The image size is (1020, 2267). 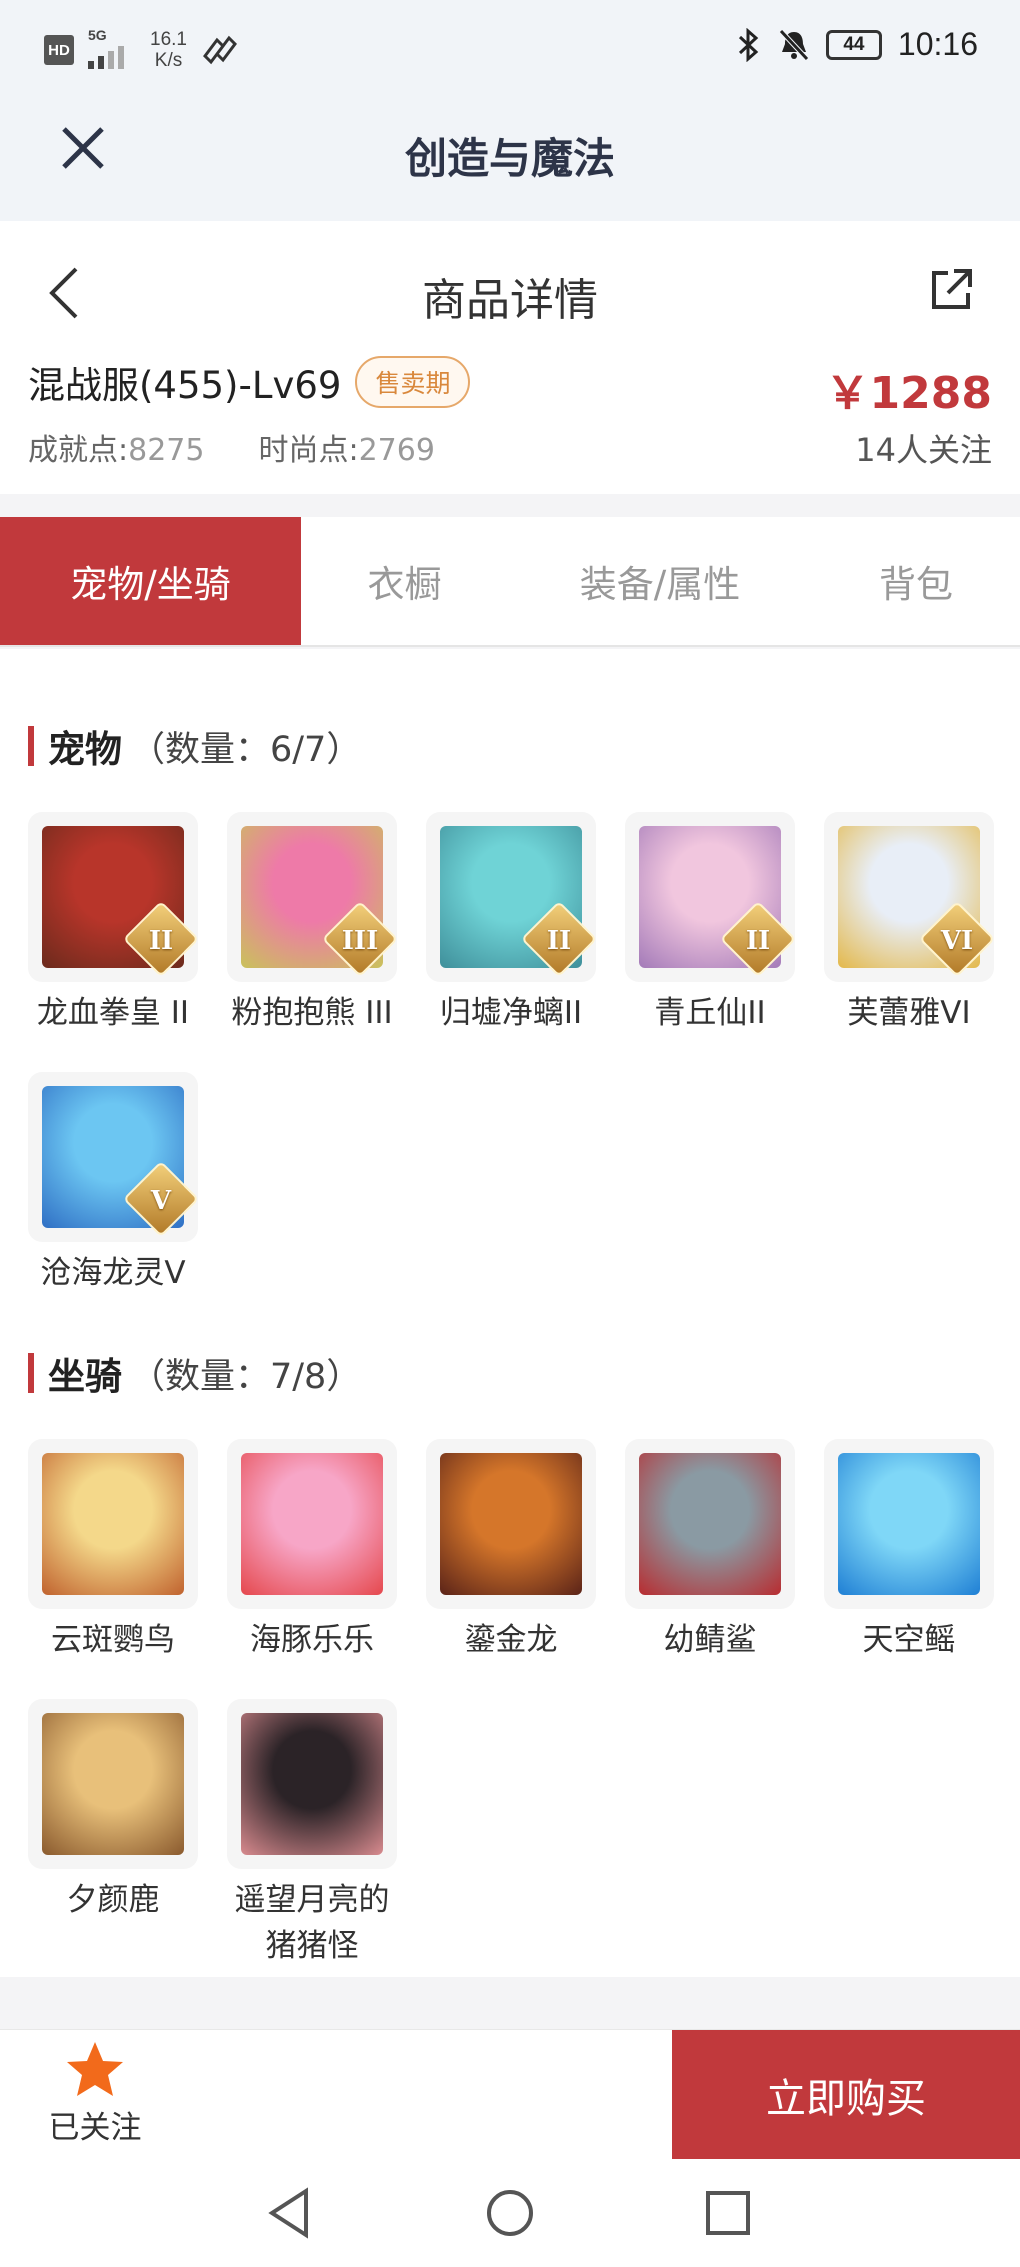 What do you see at coordinates (150, 581) in the screenshot?
I see `tab-pets-mounts: 宠物/坐骑` at bounding box center [150, 581].